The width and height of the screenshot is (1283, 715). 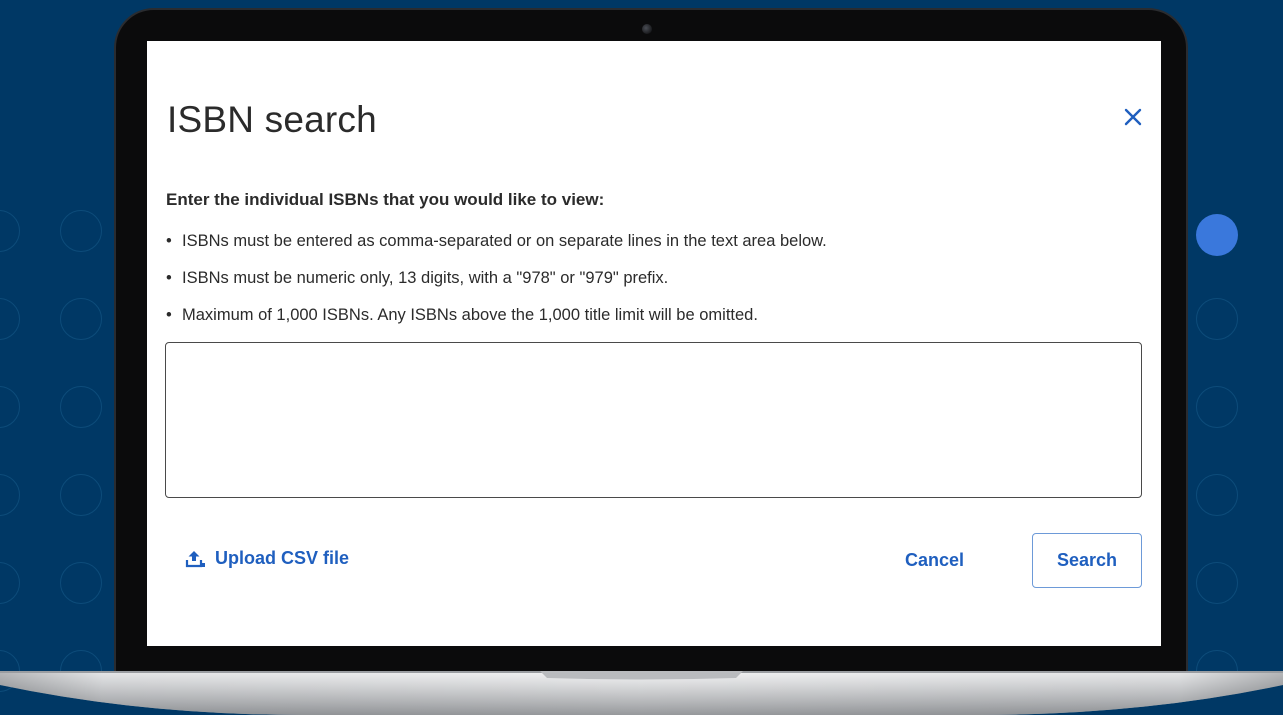 I want to click on upload-csv-link: Upload CSV file, so click(x=267, y=558).